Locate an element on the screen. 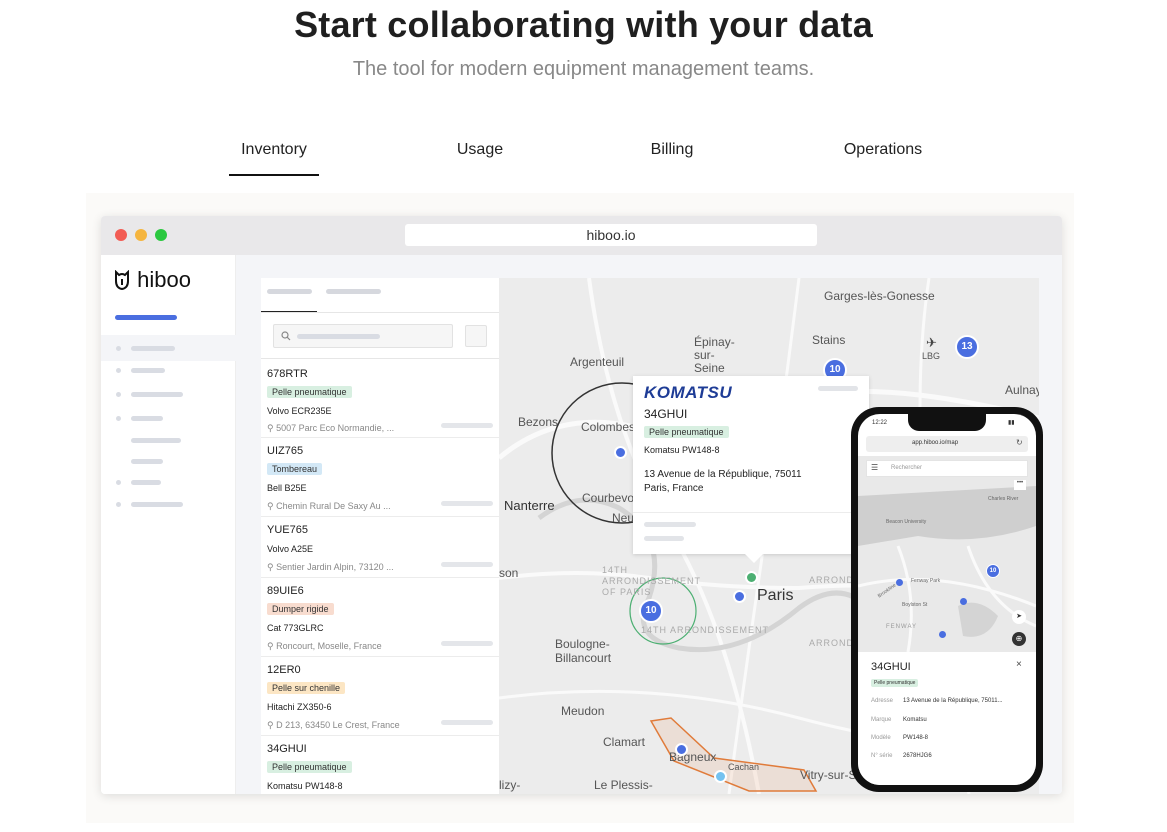  sidebar-active-item is located at coordinates (146, 317).